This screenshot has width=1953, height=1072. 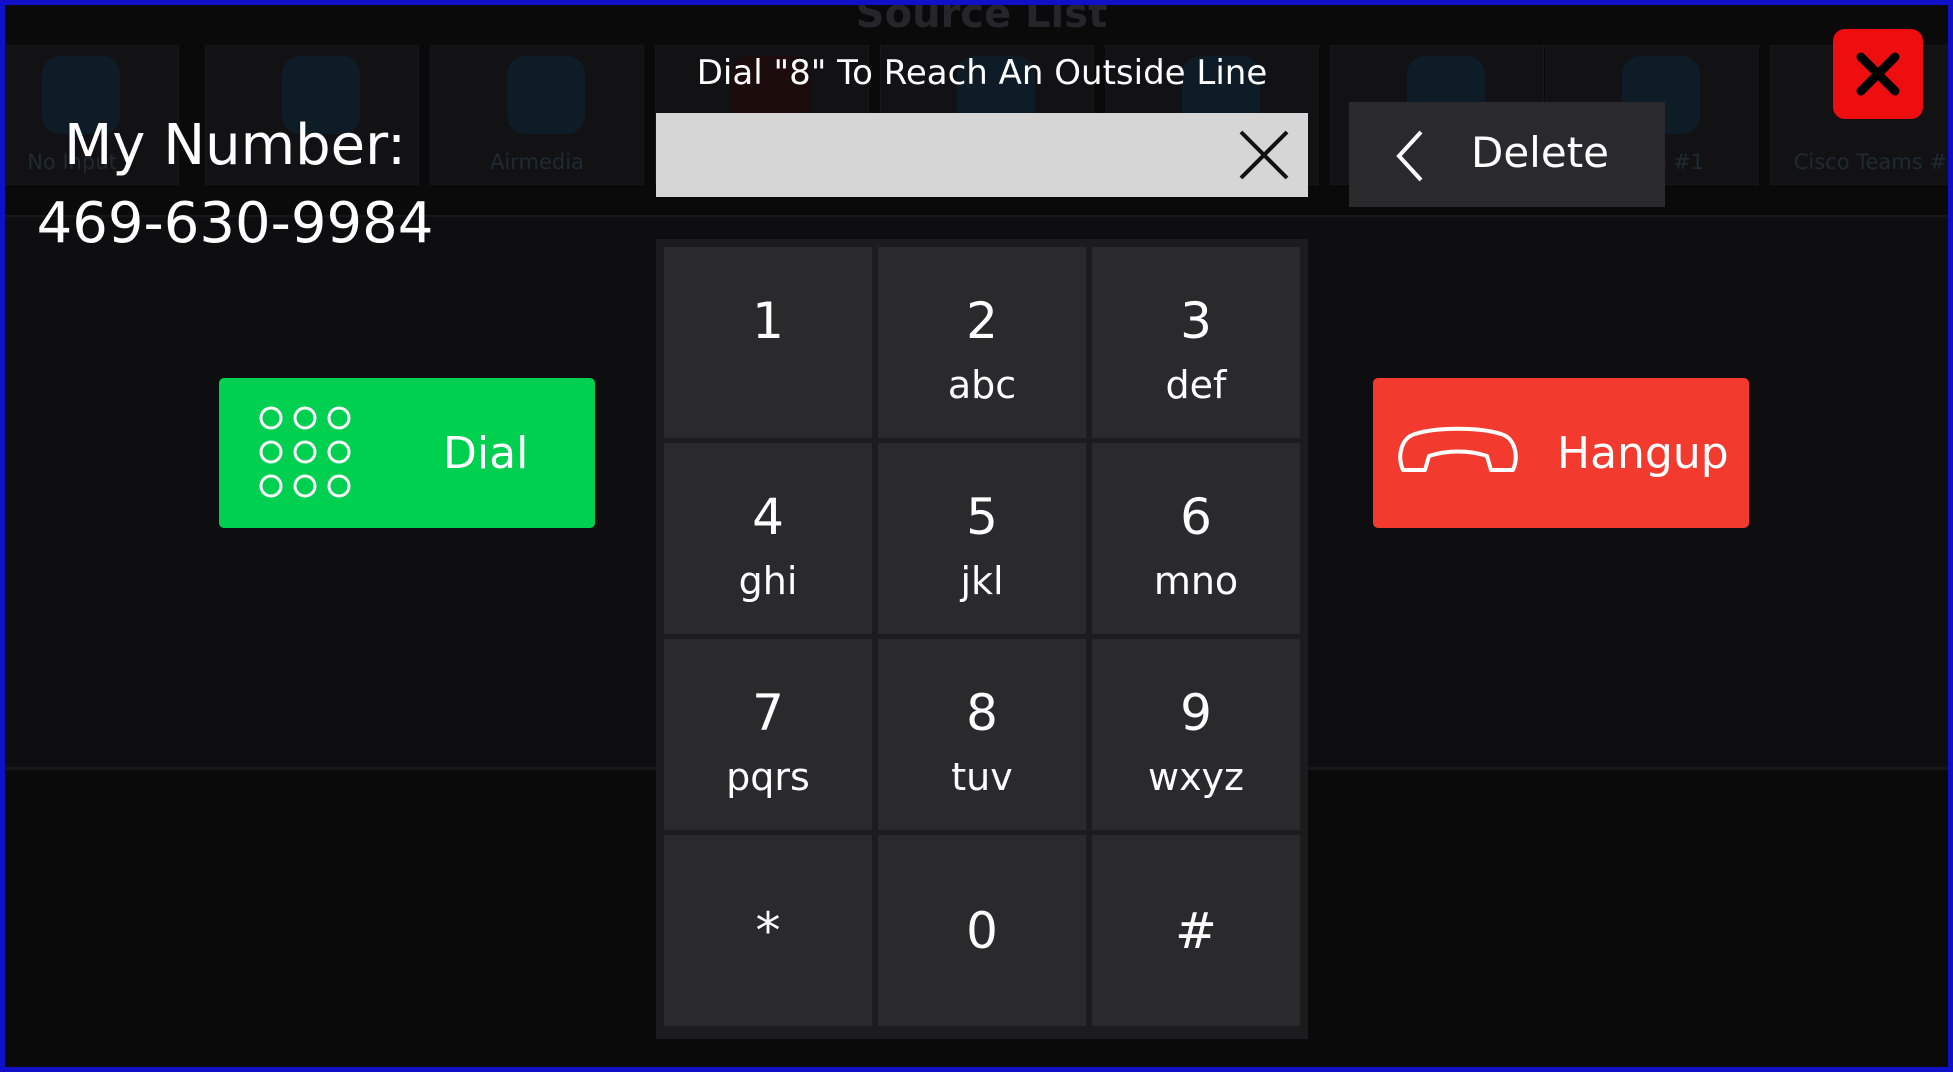 I want to click on key-letters: def, so click(x=1196, y=385).